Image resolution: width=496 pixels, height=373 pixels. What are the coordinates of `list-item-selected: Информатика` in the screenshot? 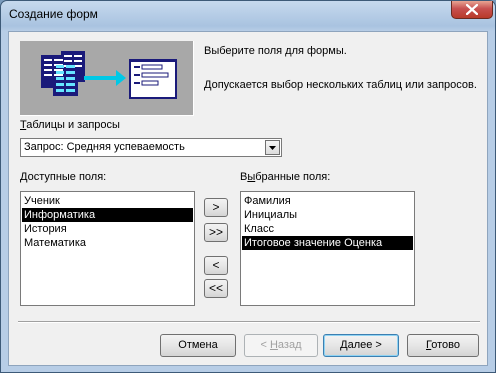 It's located at (107, 215).